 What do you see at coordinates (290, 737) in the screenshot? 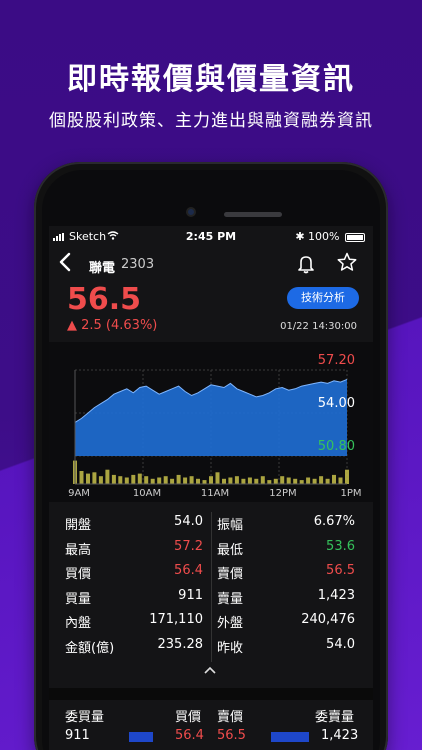
I see `ask-volume-bar` at bounding box center [290, 737].